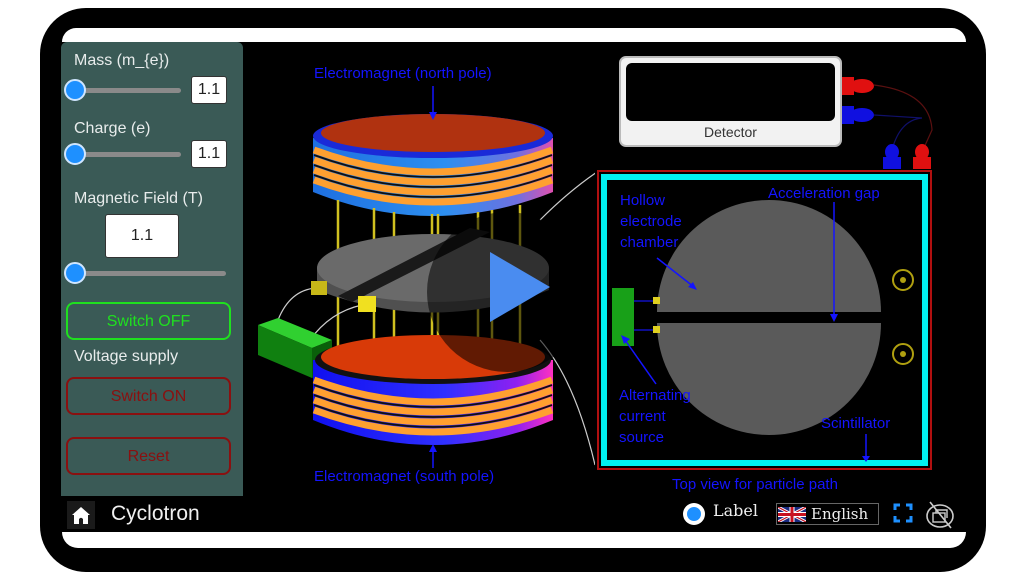 The image size is (1024, 576). What do you see at coordinates (903, 513) in the screenshot?
I see `fullscreen-icon` at bounding box center [903, 513].